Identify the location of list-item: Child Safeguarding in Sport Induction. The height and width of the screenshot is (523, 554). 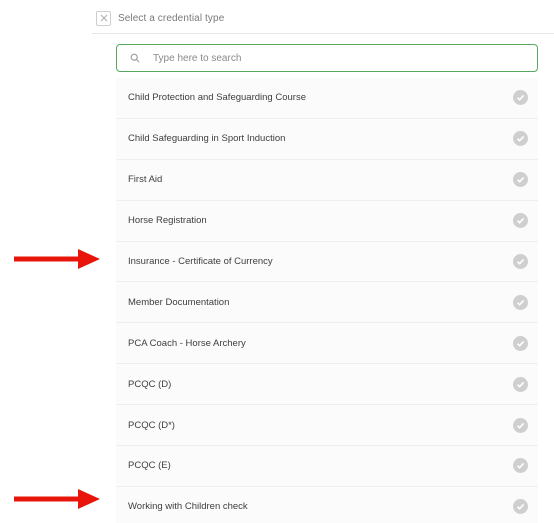
(327, 139).